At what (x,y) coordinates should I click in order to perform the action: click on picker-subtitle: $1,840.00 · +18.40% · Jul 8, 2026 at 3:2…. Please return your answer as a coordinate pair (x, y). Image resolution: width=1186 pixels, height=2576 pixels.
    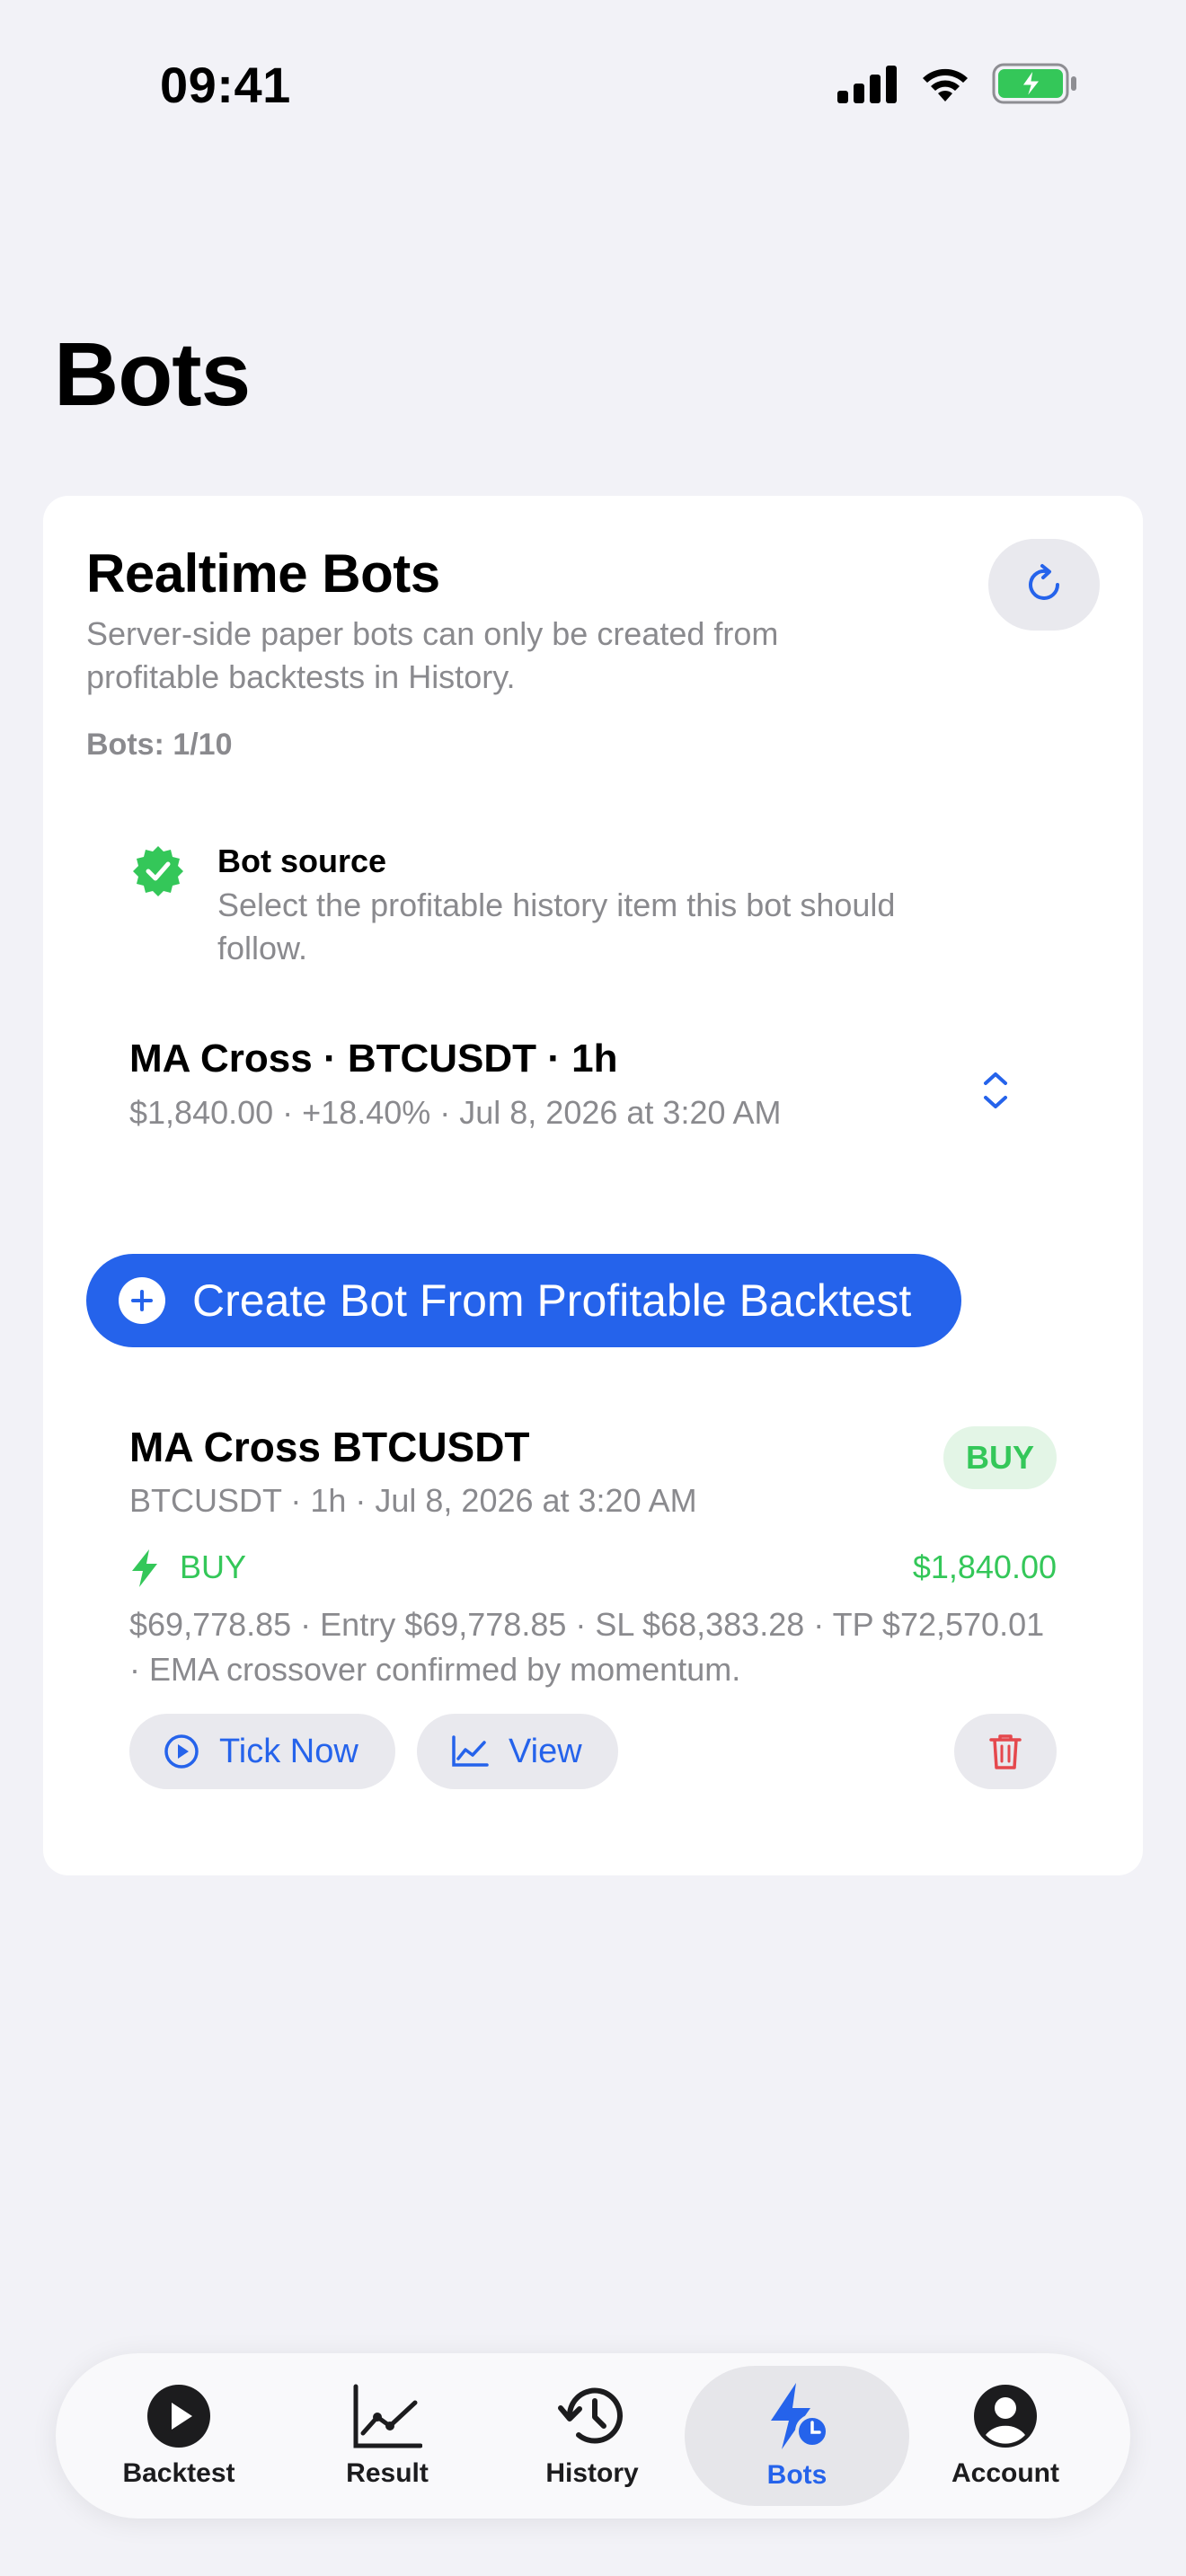
    Looking at the image, I should click on (455, 1112).